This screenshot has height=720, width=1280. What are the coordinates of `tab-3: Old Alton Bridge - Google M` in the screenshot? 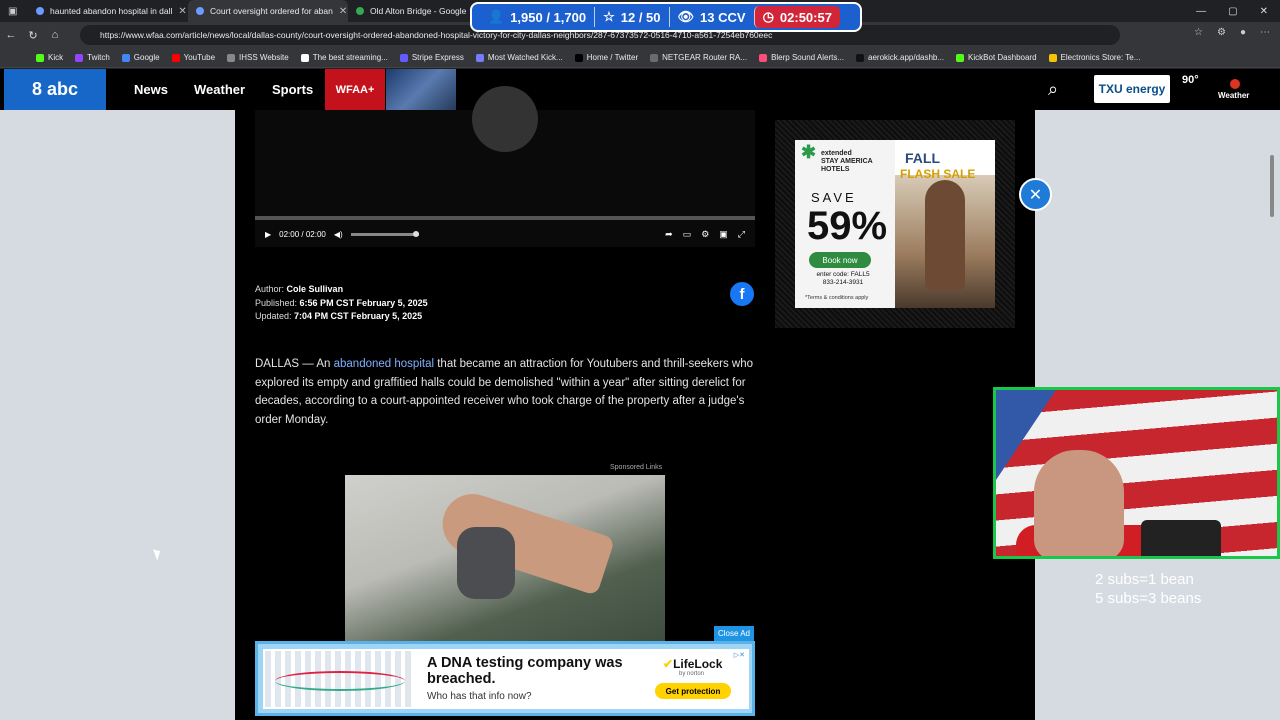 It's located at (408, 11).